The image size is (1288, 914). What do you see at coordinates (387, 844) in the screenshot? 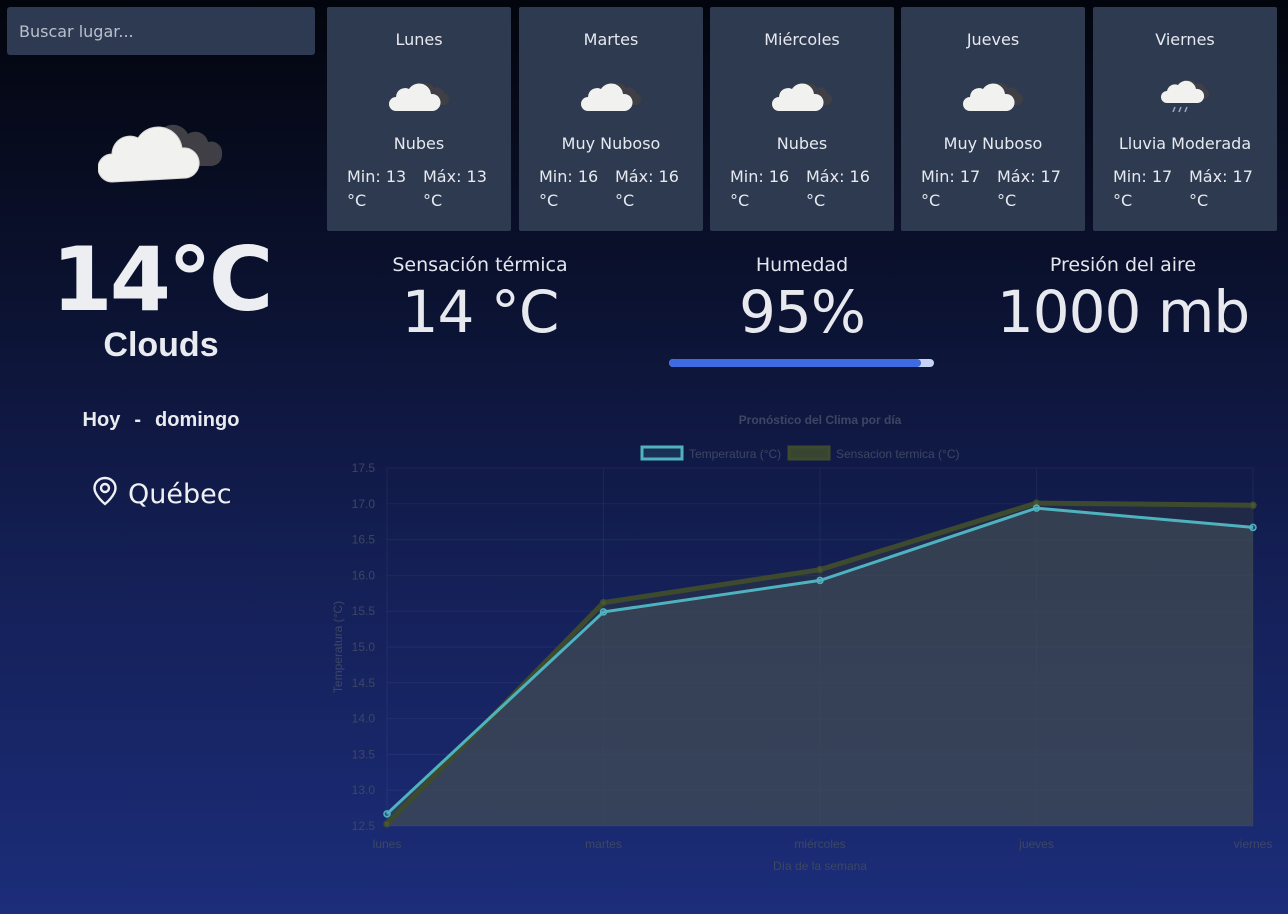
I see `x-tick-label: lunes` at bounding box center [387, 844].